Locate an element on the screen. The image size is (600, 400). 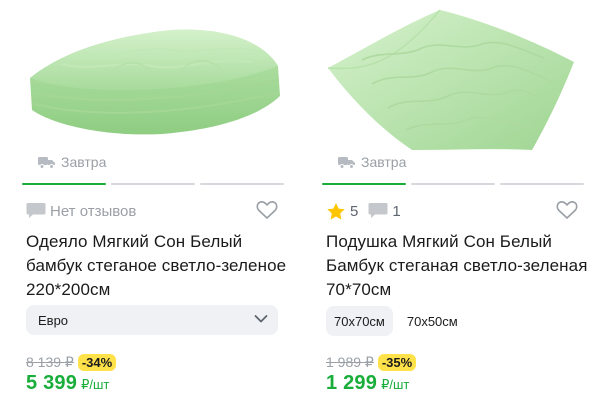
old-price-row: 1 989 ₽ -35% is located at coordinates (371, 362).